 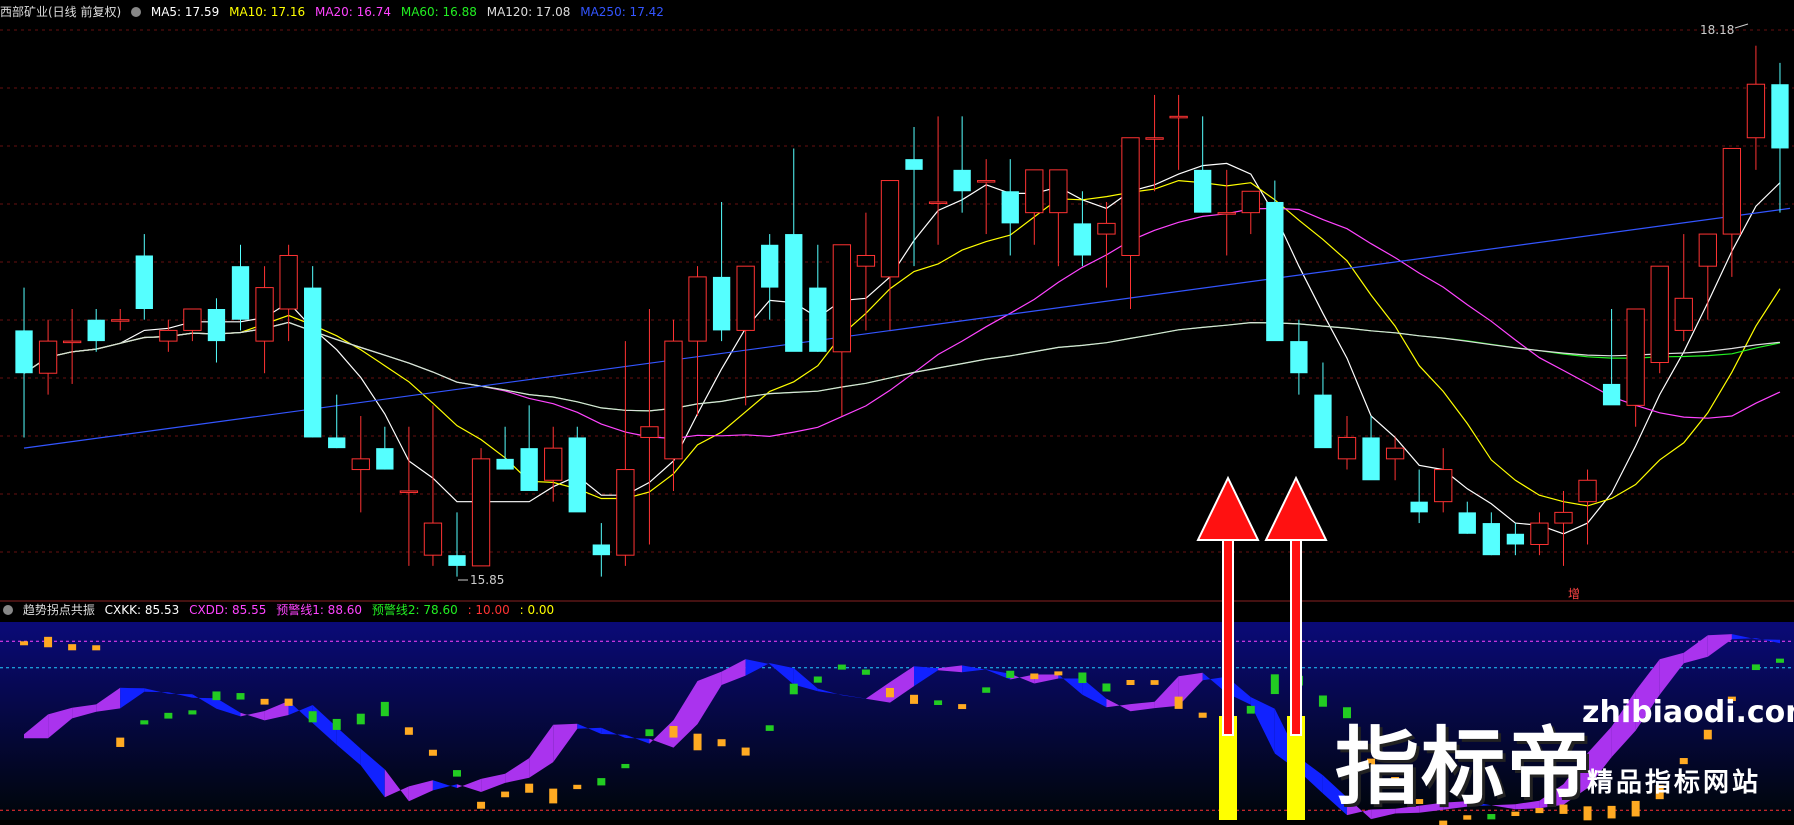 I want to click on up-arrow-head, so click(x=1296, y=508).